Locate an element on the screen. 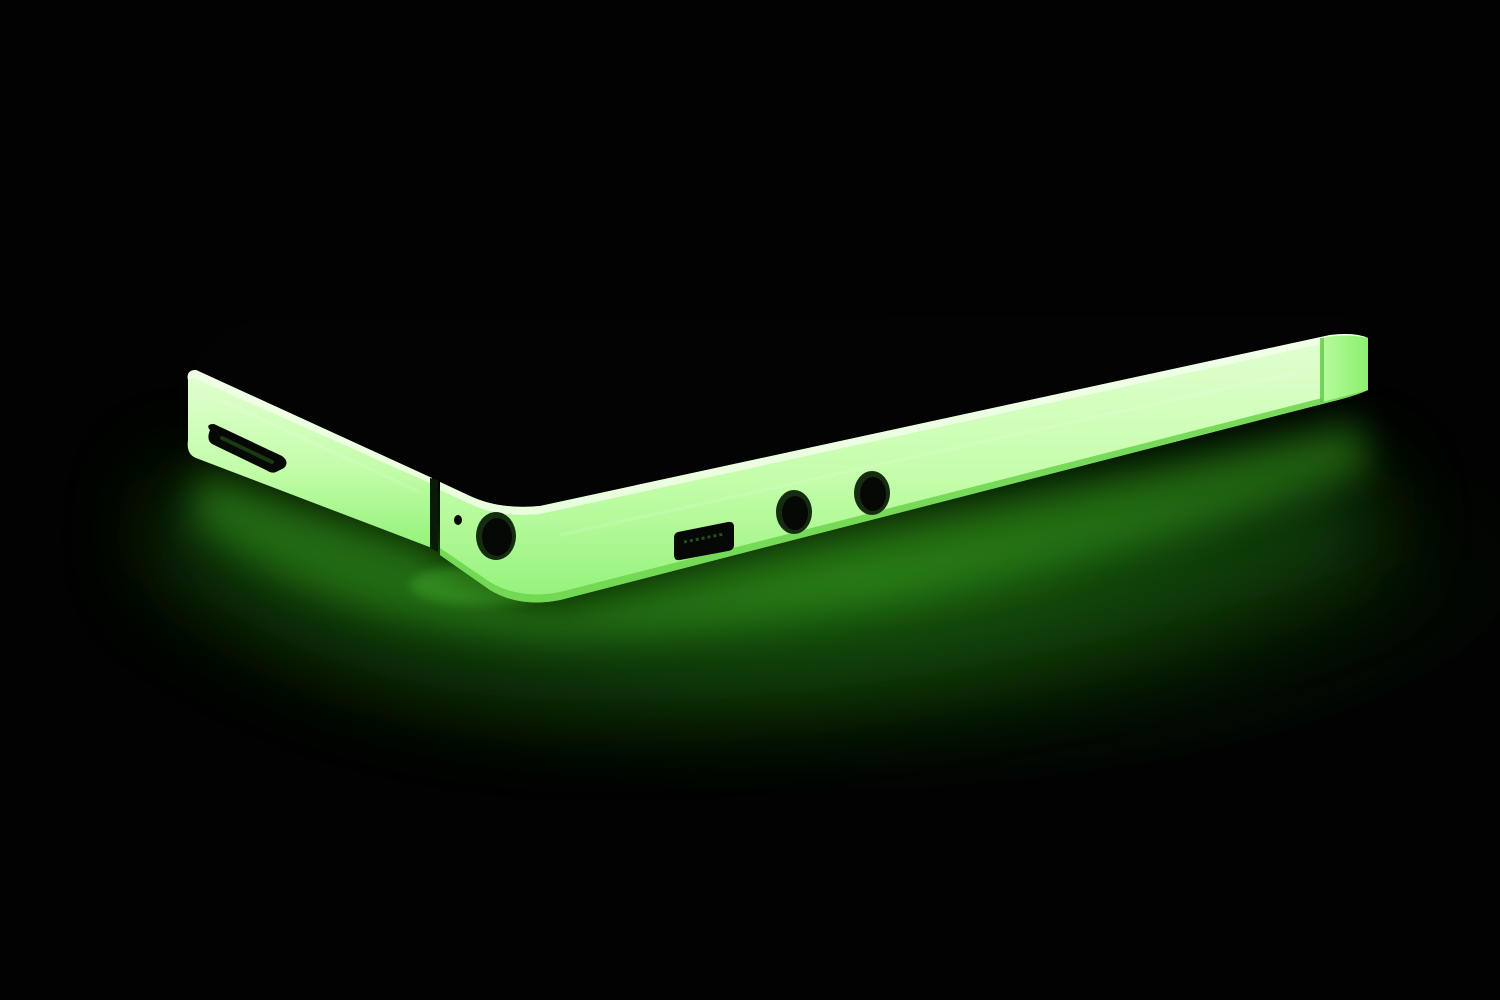 The height and width of the screenshot is (1000, 1500). bumper-seam is located at coordinates (434, 515).